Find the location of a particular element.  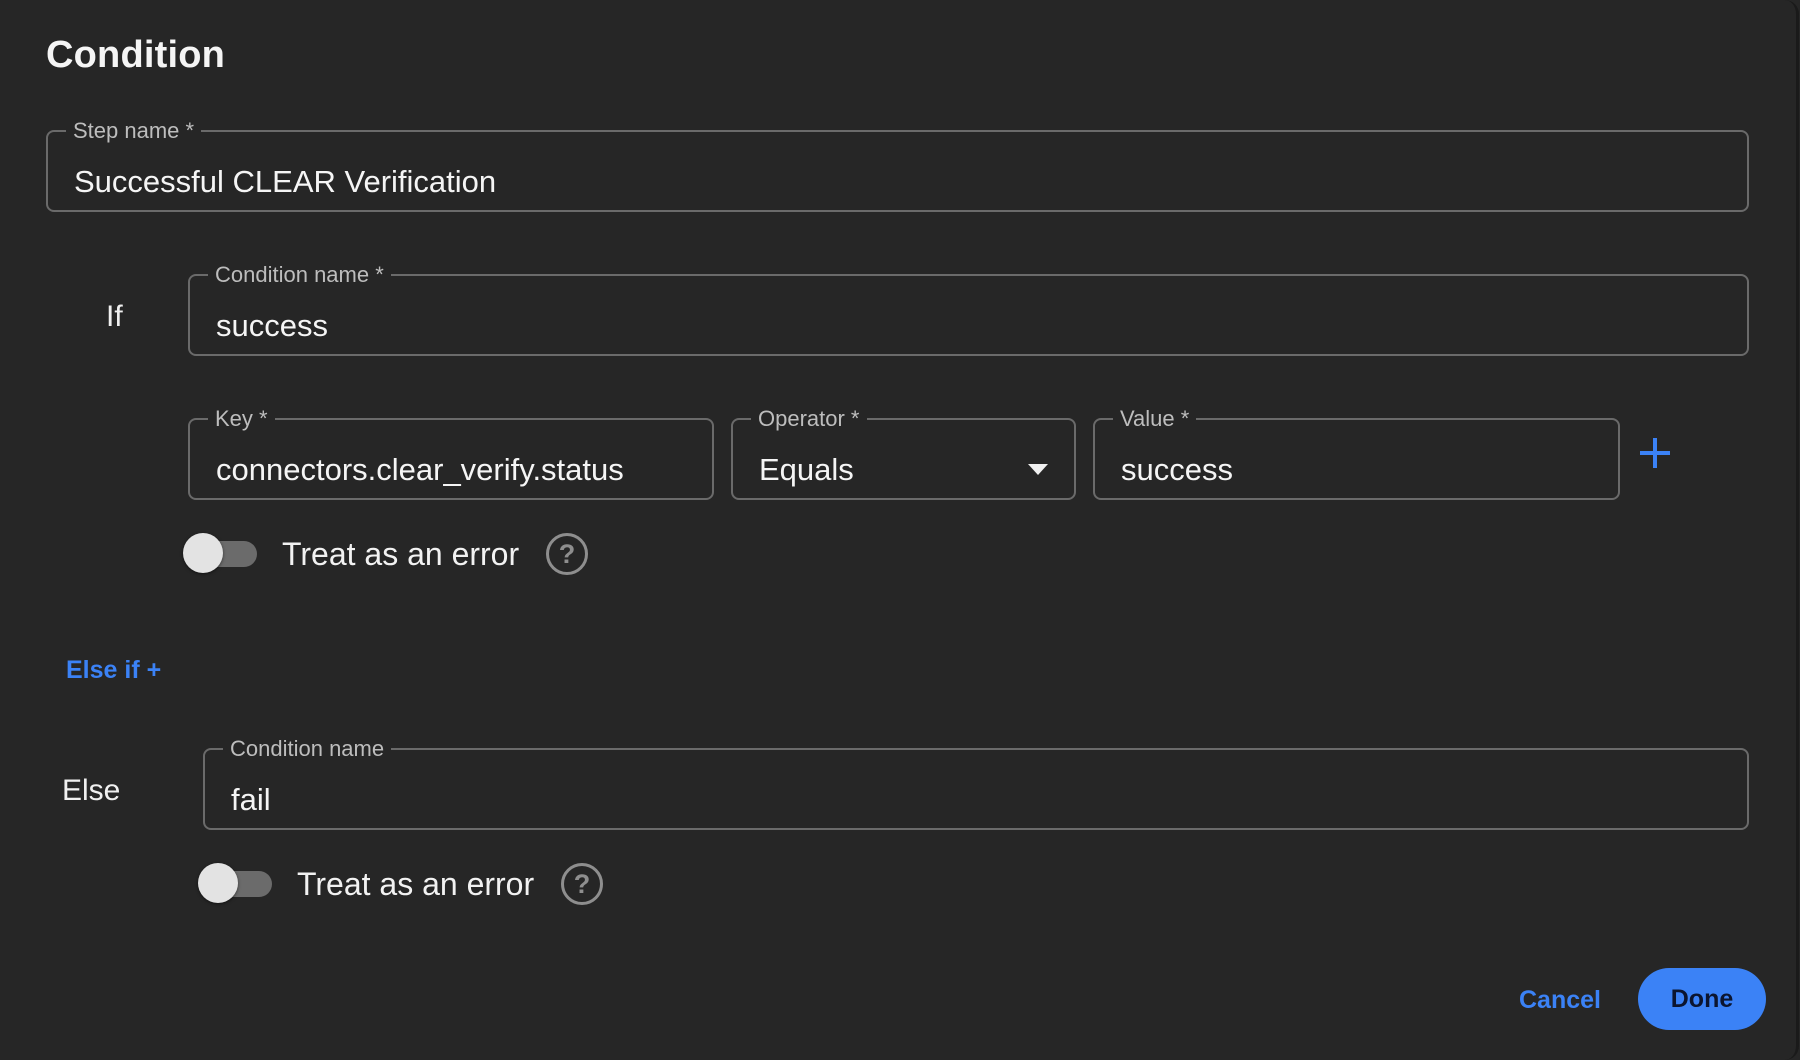

step-name-label: Step name * is located at coordinates (134, 130).